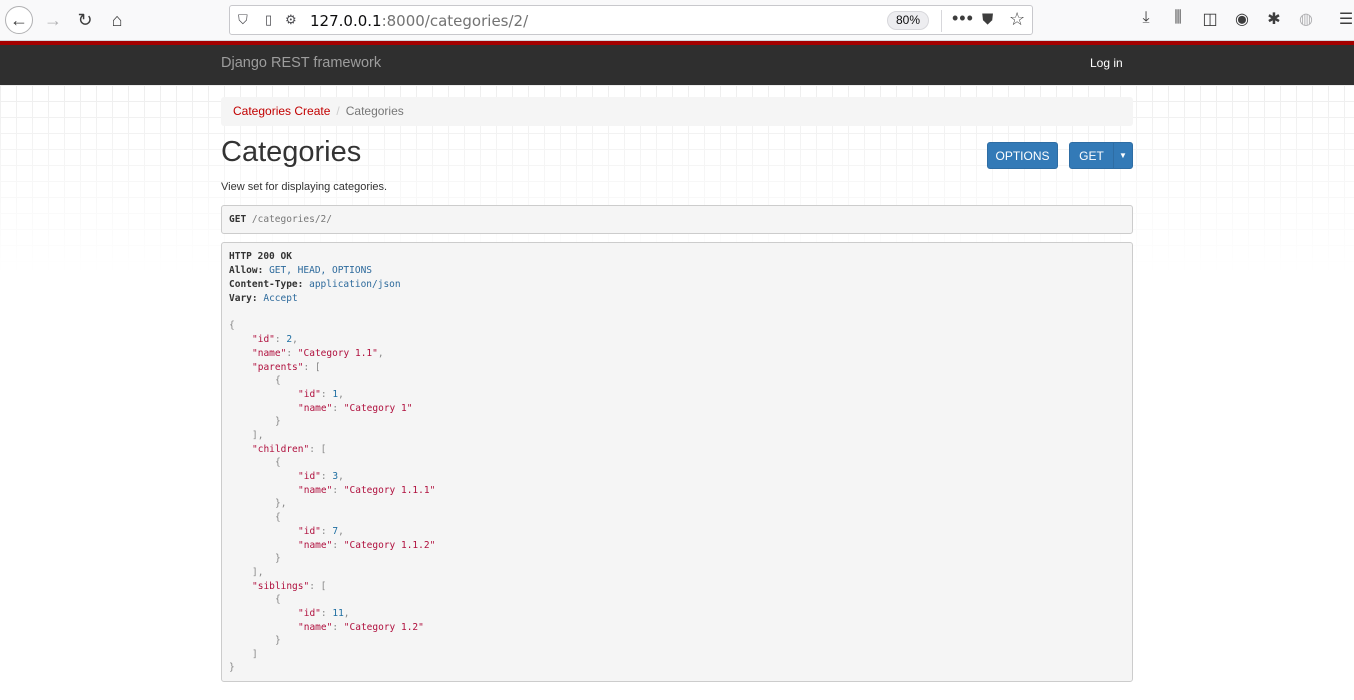 This screenshot has height=700, width=1354. What do you see at coordinates (304, 187) in the screenshot?
I see `page-description: View set for displaying categories.` at bounding box center [304, 187].